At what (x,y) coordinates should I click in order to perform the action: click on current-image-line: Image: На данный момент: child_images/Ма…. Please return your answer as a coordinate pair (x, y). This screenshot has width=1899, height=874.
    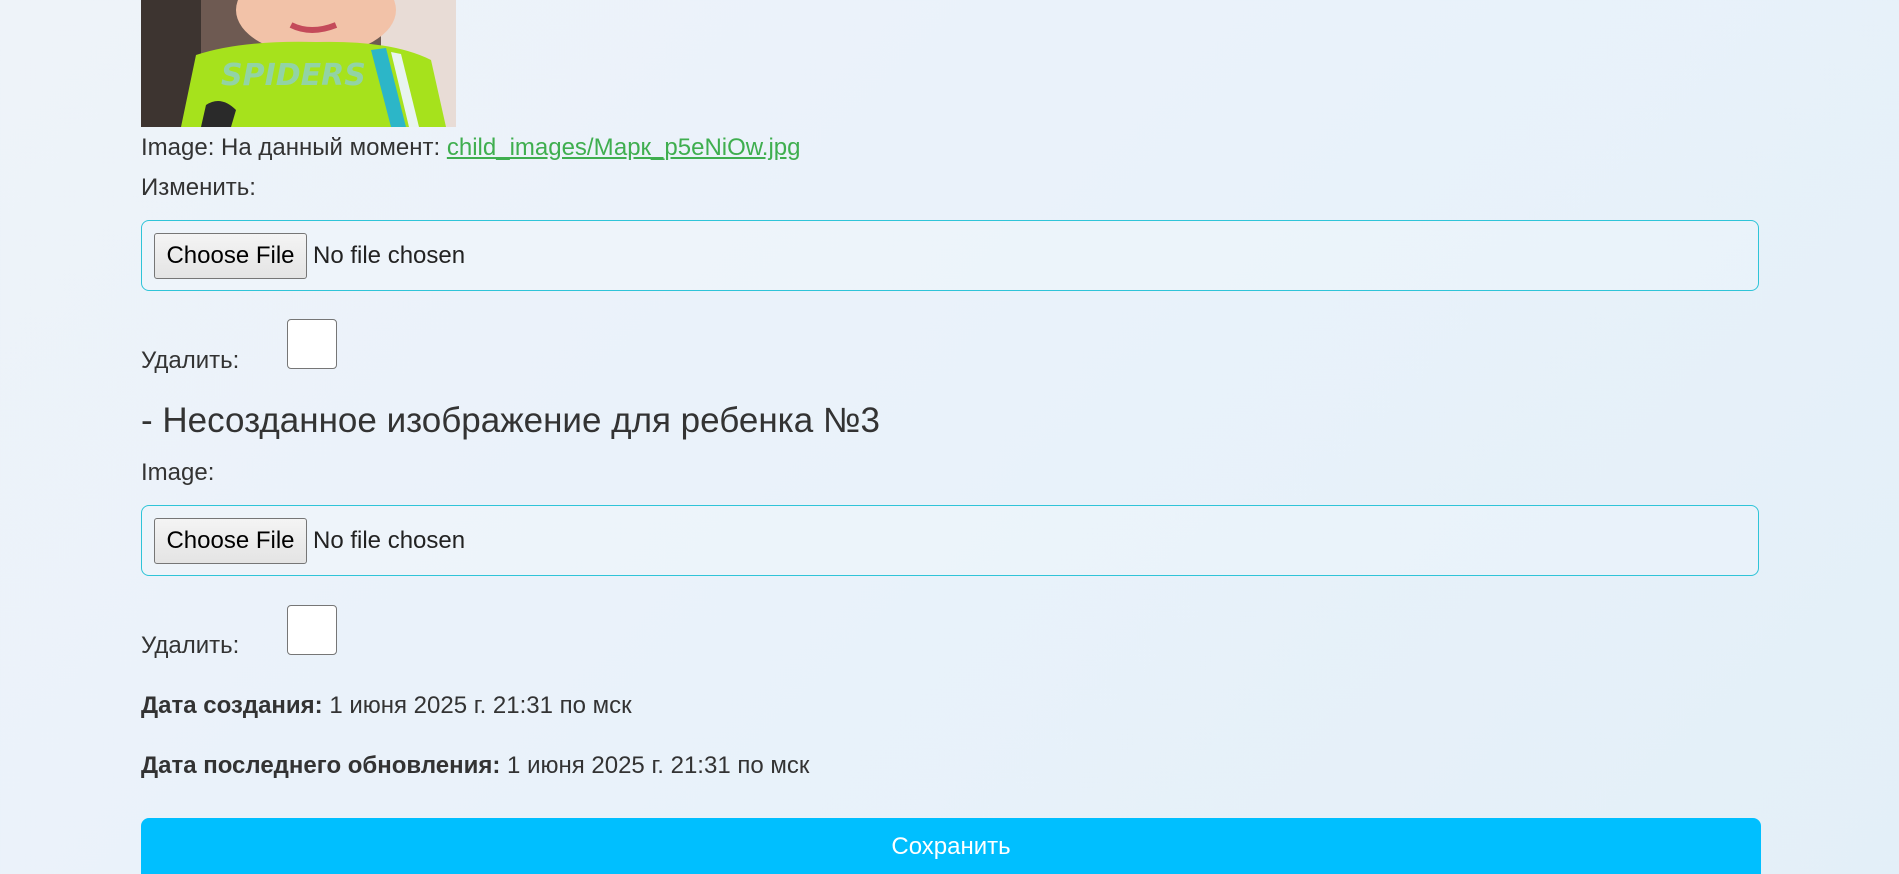
    Looking at the image, I should click on (470, 148).